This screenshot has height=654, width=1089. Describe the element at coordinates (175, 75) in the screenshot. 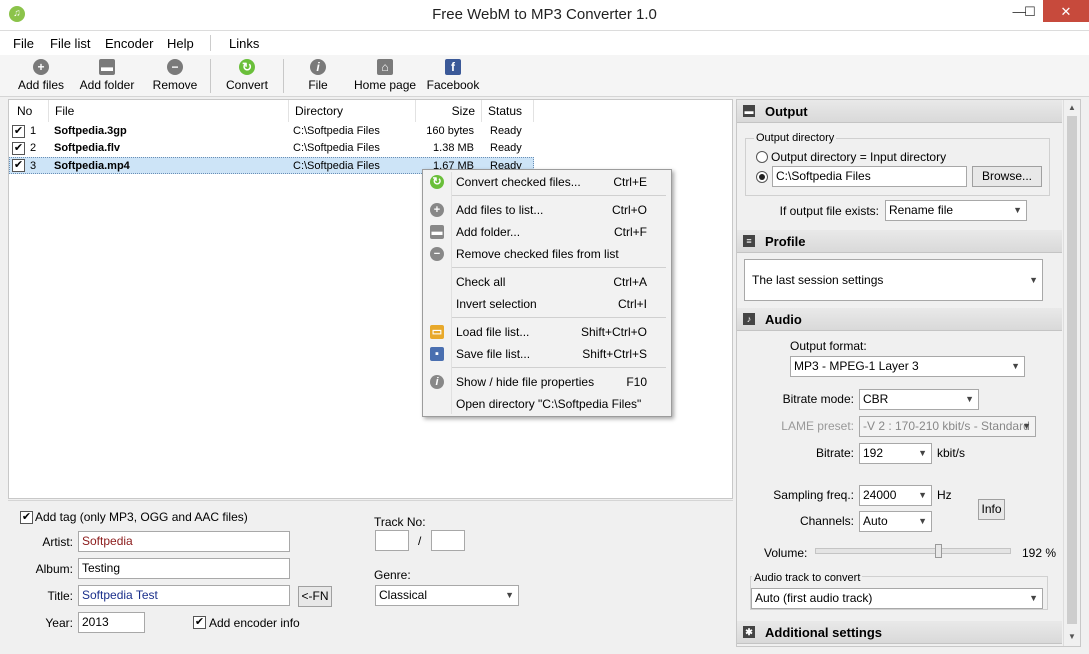

I see `remove-button: − Remove` at that location.